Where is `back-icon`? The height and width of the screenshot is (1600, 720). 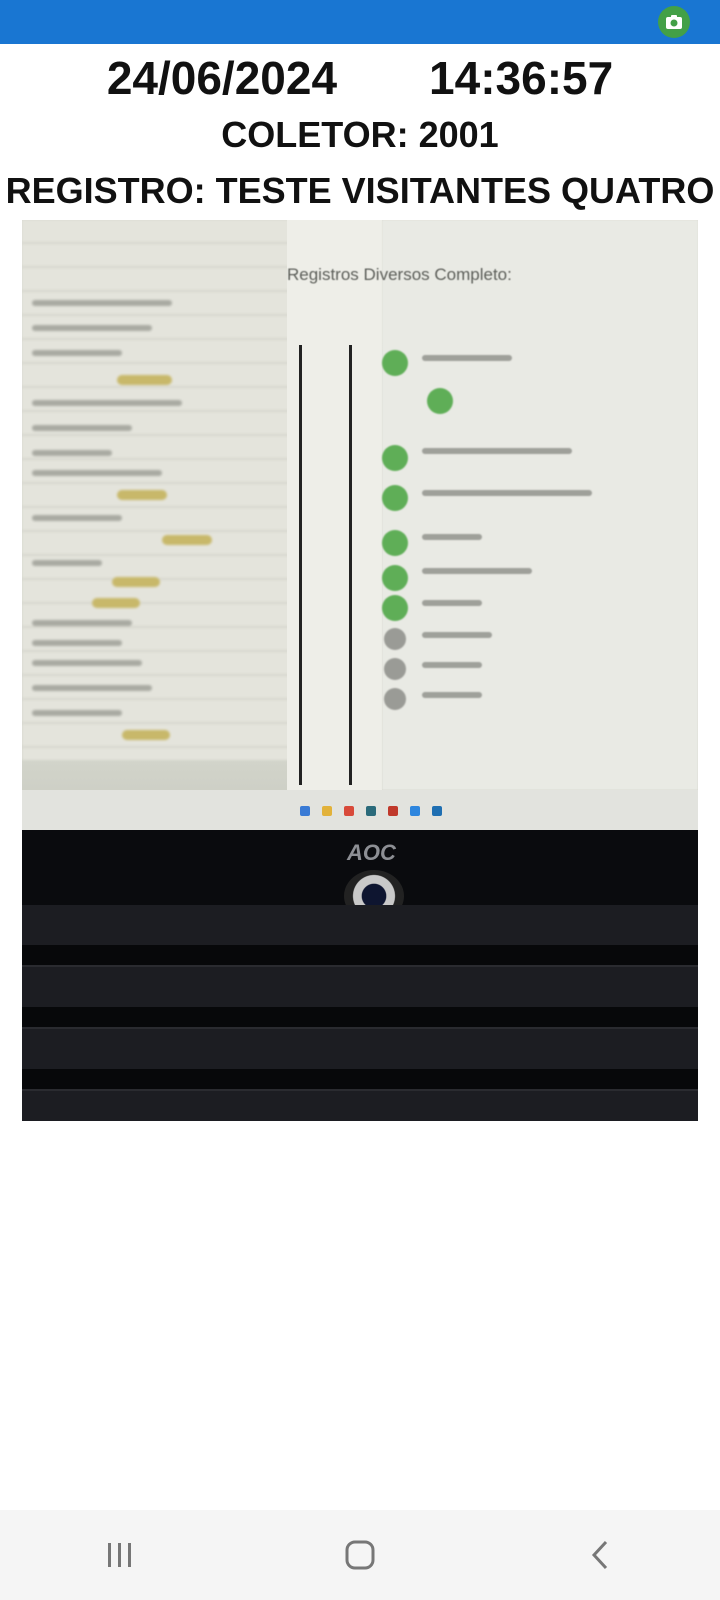 back-icon is located at coordinates (599, 1555).